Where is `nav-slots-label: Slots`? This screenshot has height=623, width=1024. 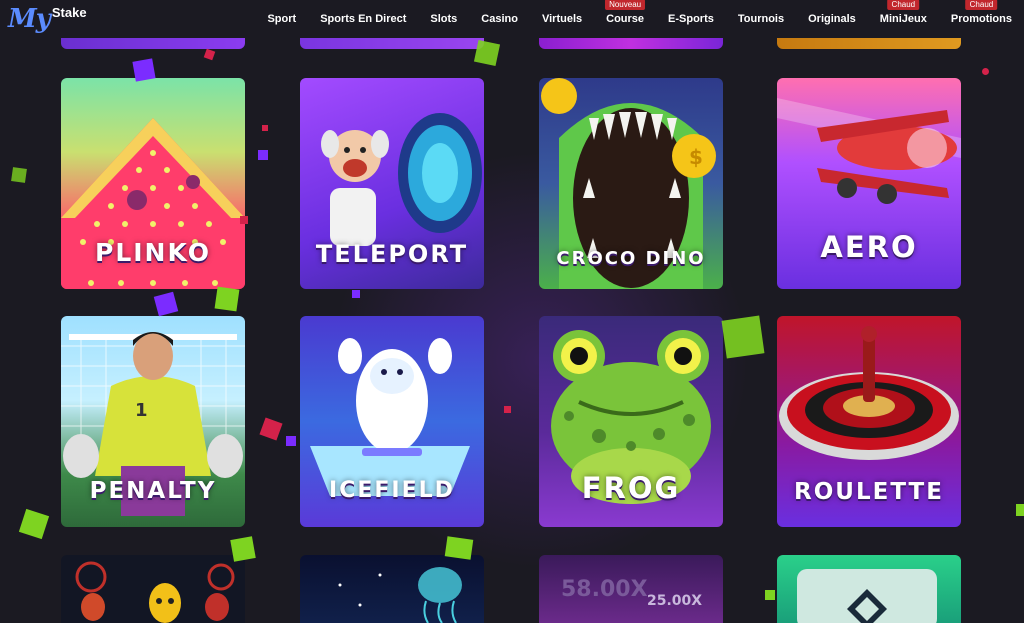 nav-slots-label: Slots is located at coordinates (444, 19).